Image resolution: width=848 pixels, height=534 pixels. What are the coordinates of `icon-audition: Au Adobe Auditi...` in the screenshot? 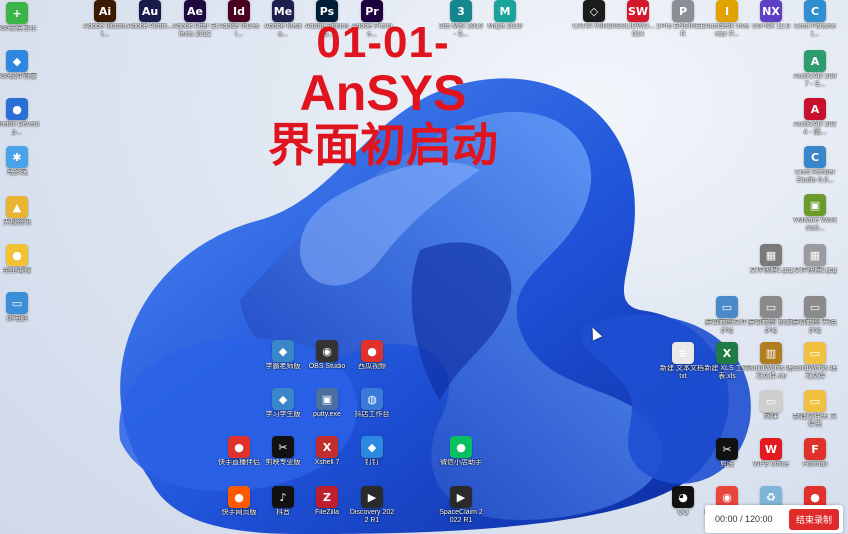 It's located at (150, 15).